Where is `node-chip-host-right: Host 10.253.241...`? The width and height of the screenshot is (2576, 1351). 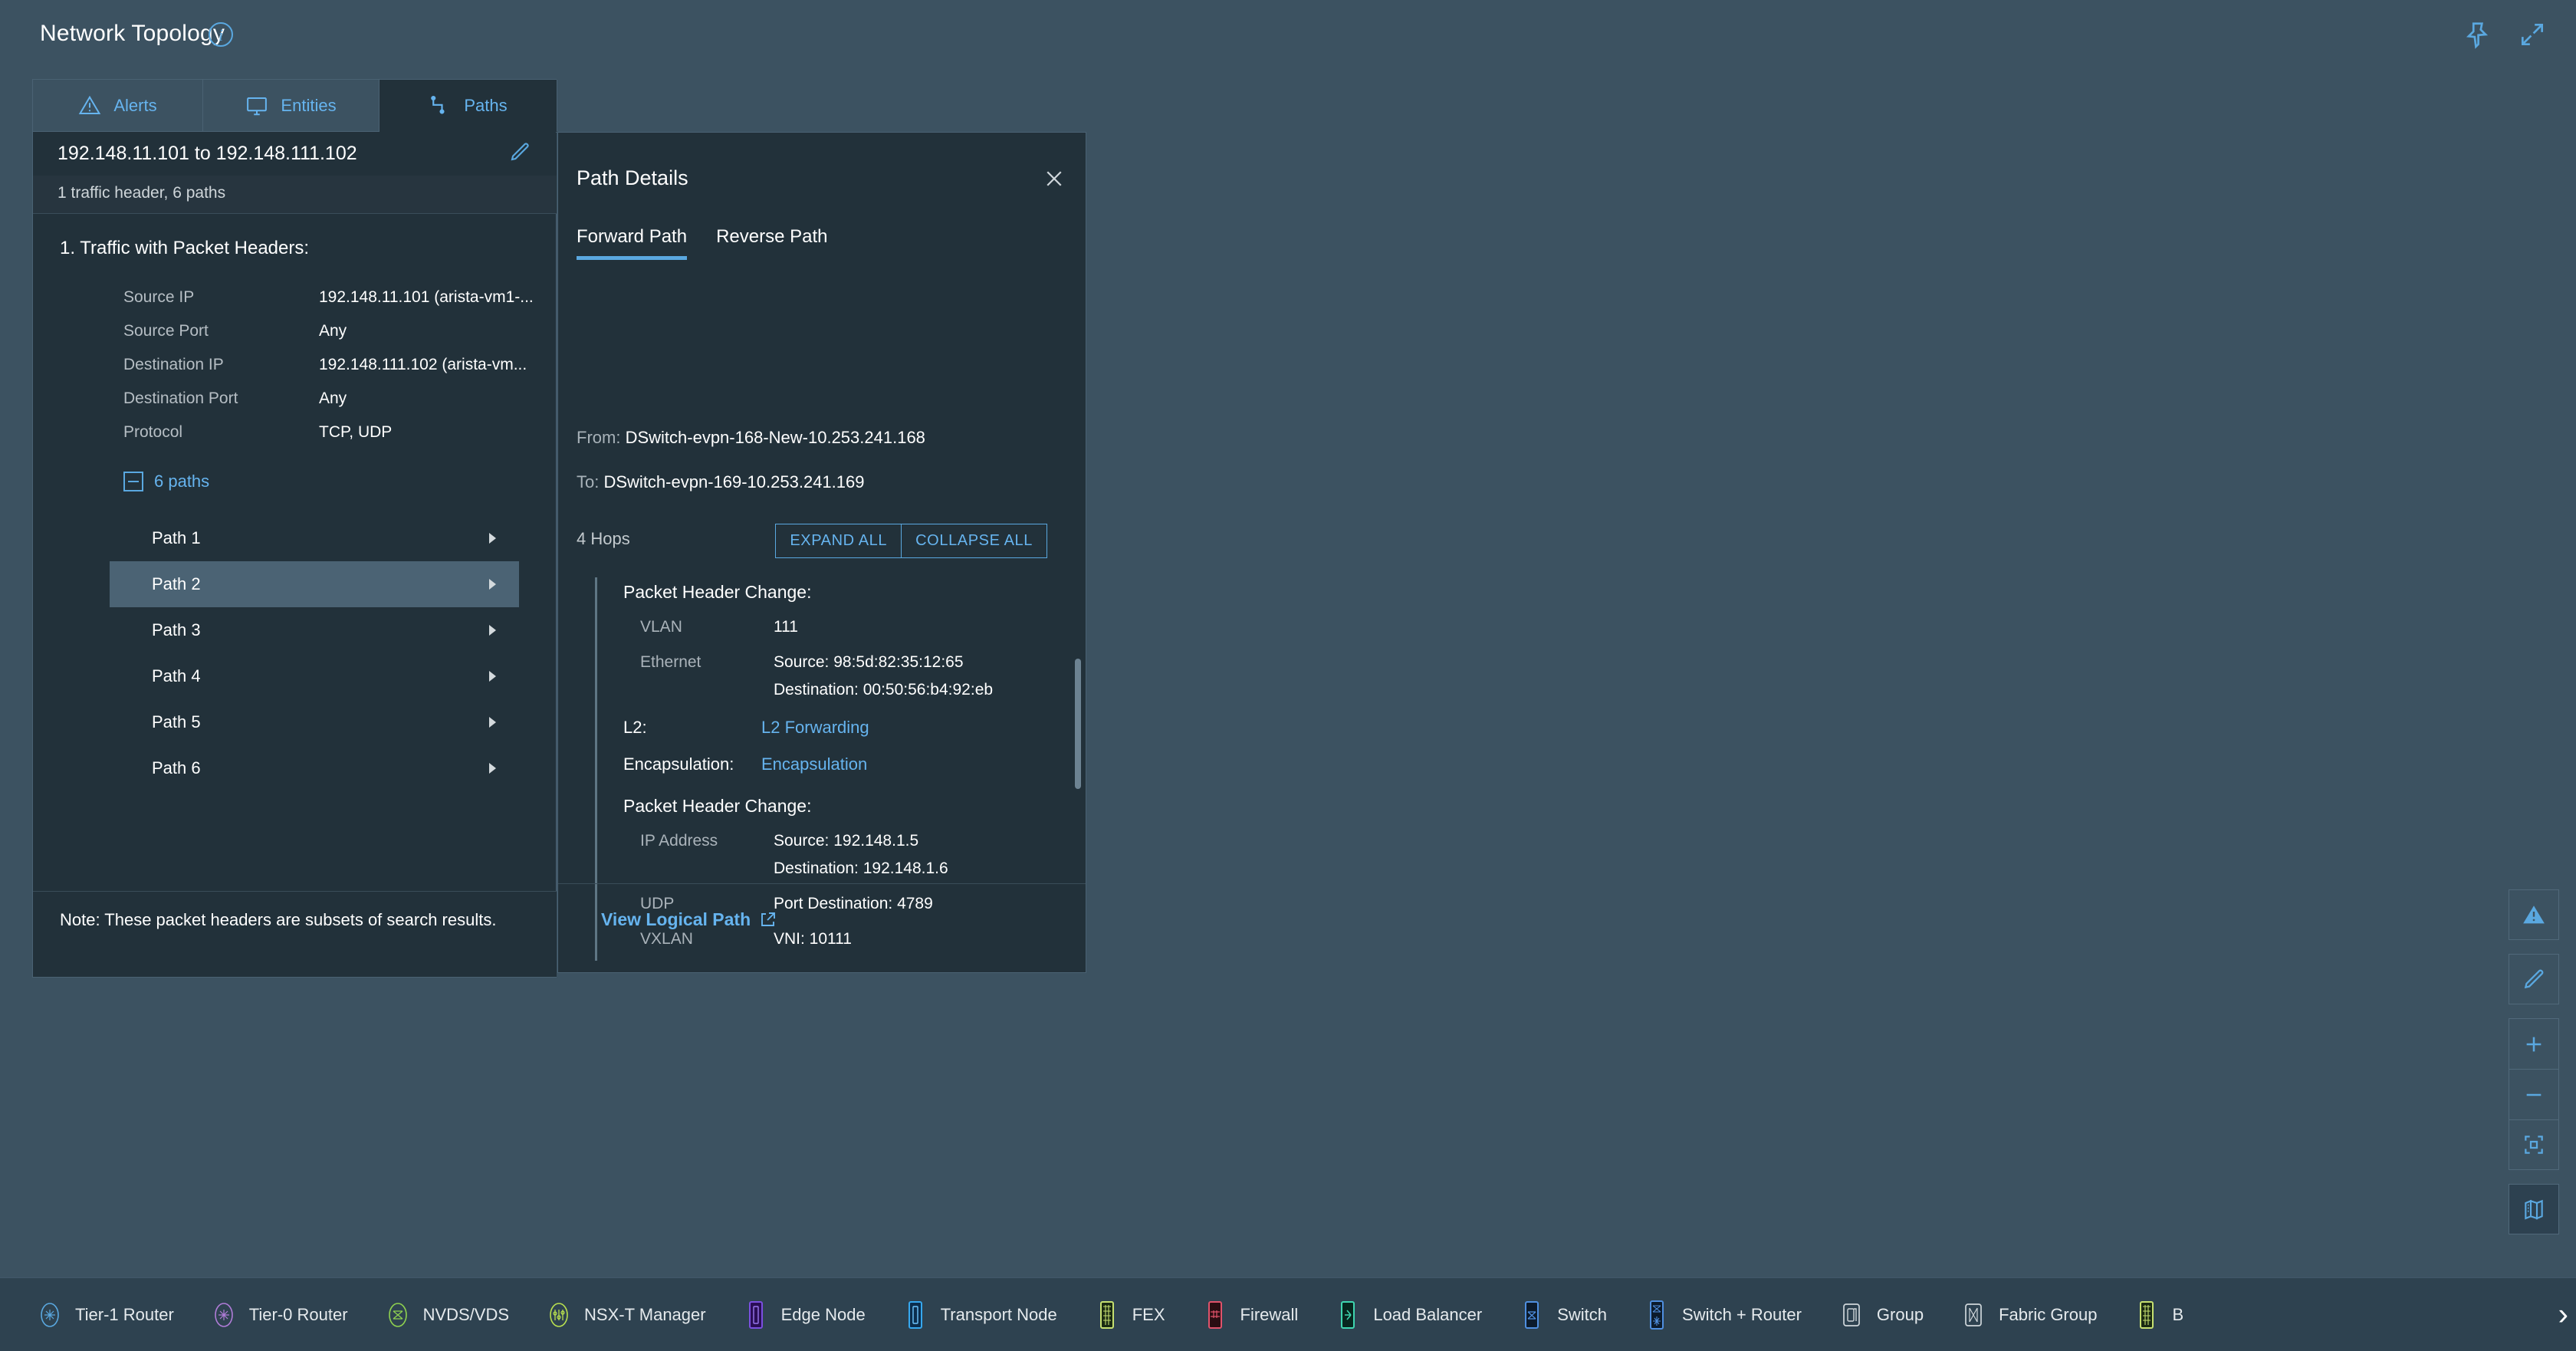 node-chip-host-right: Host 10.253.241... is located at coordinates (2334, 1047).